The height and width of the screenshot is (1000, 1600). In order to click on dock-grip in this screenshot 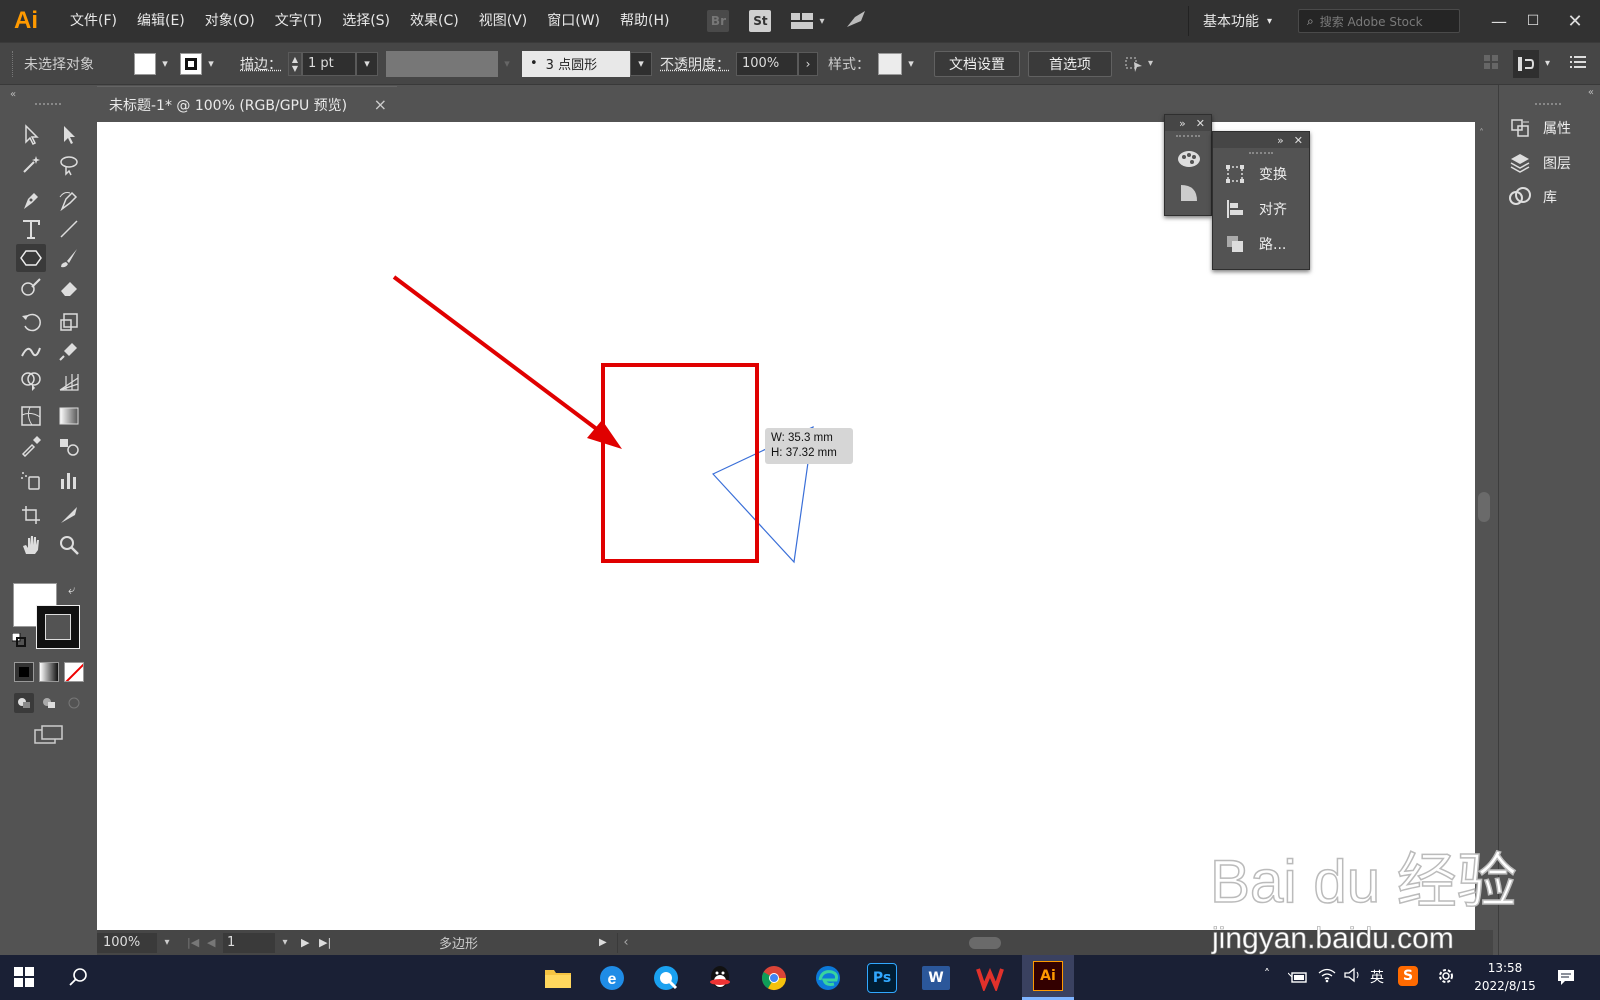, I will do `click(1548, 104)`.